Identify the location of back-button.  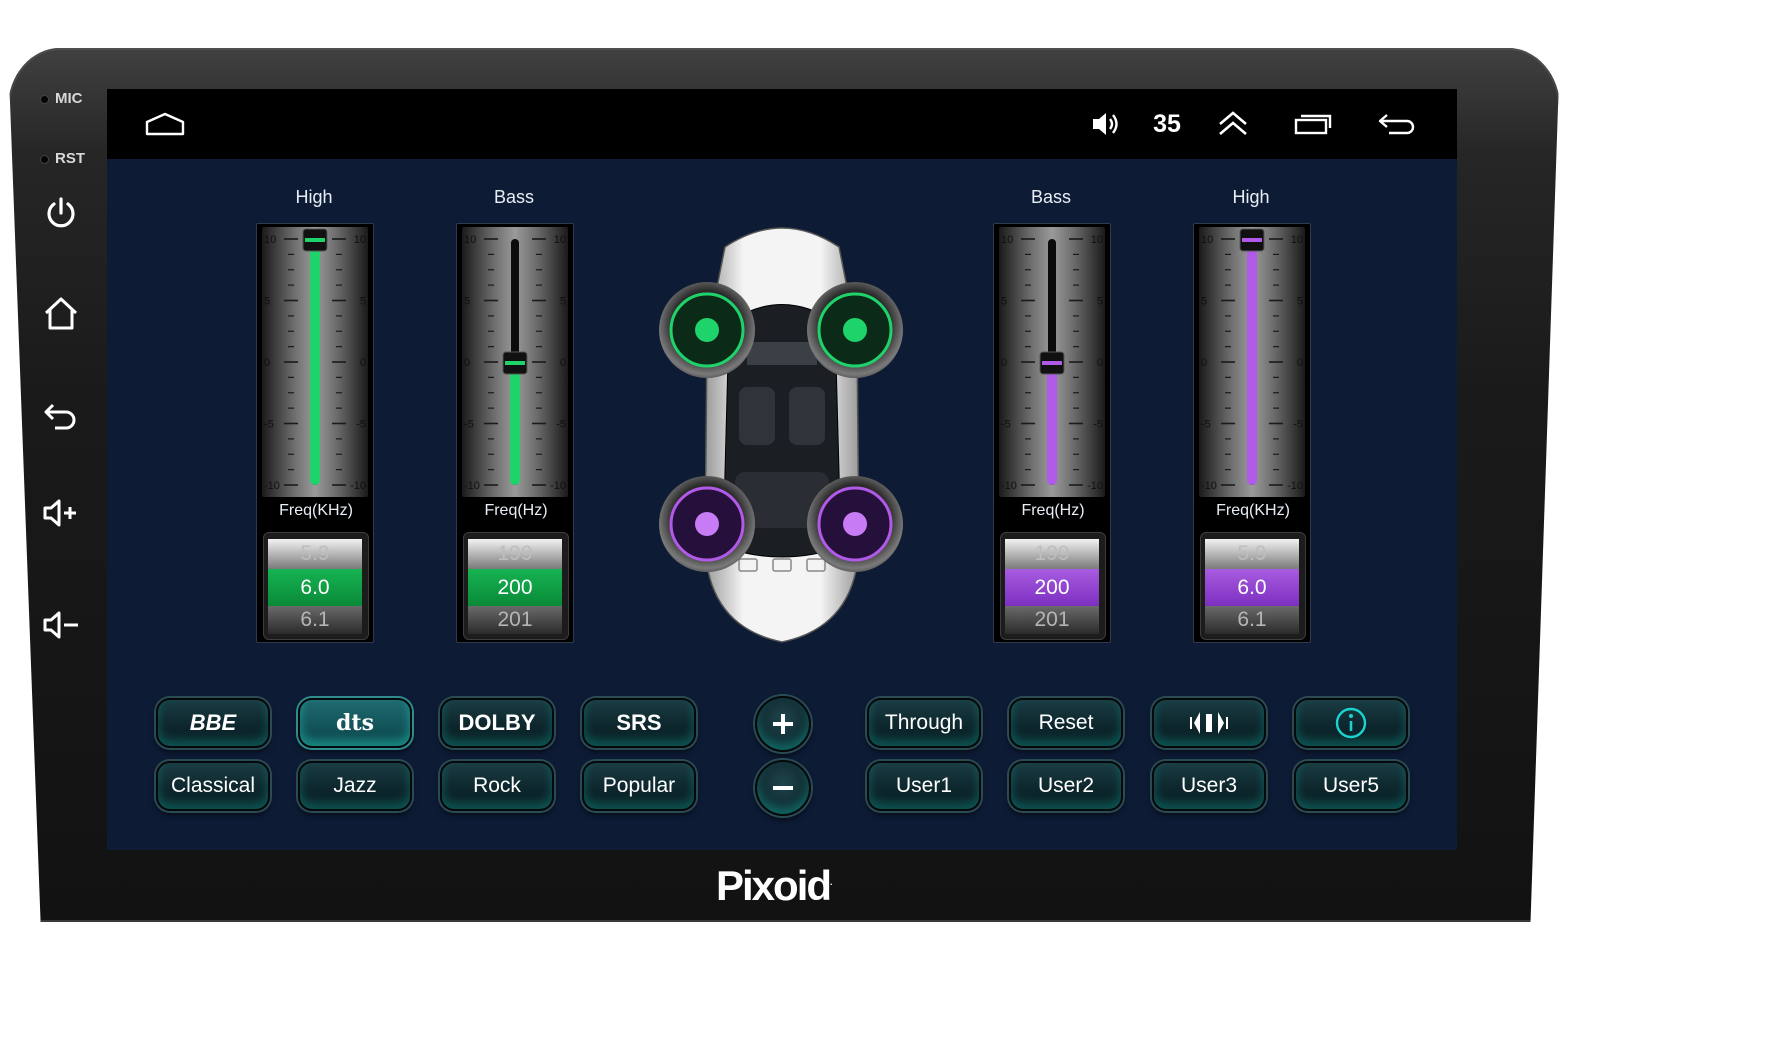
(61, 415).